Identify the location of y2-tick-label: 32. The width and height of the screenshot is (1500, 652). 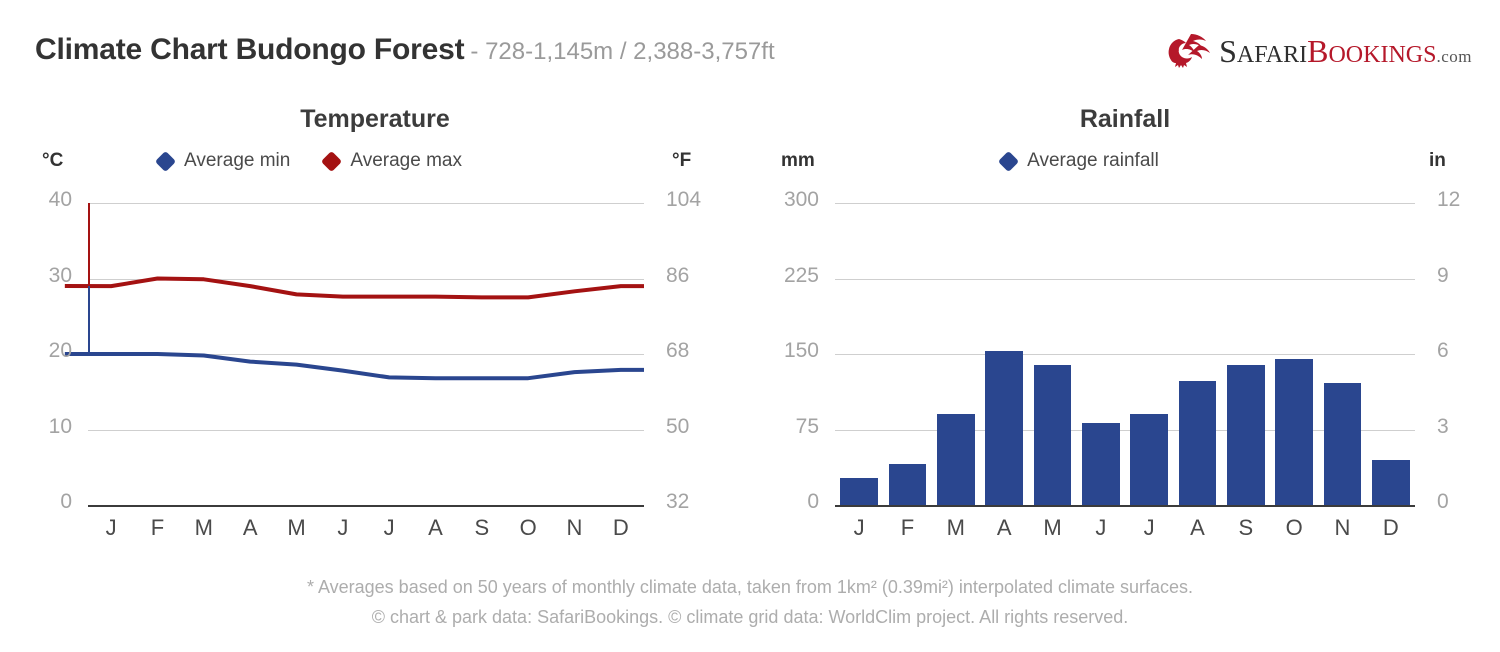
(678, 501).